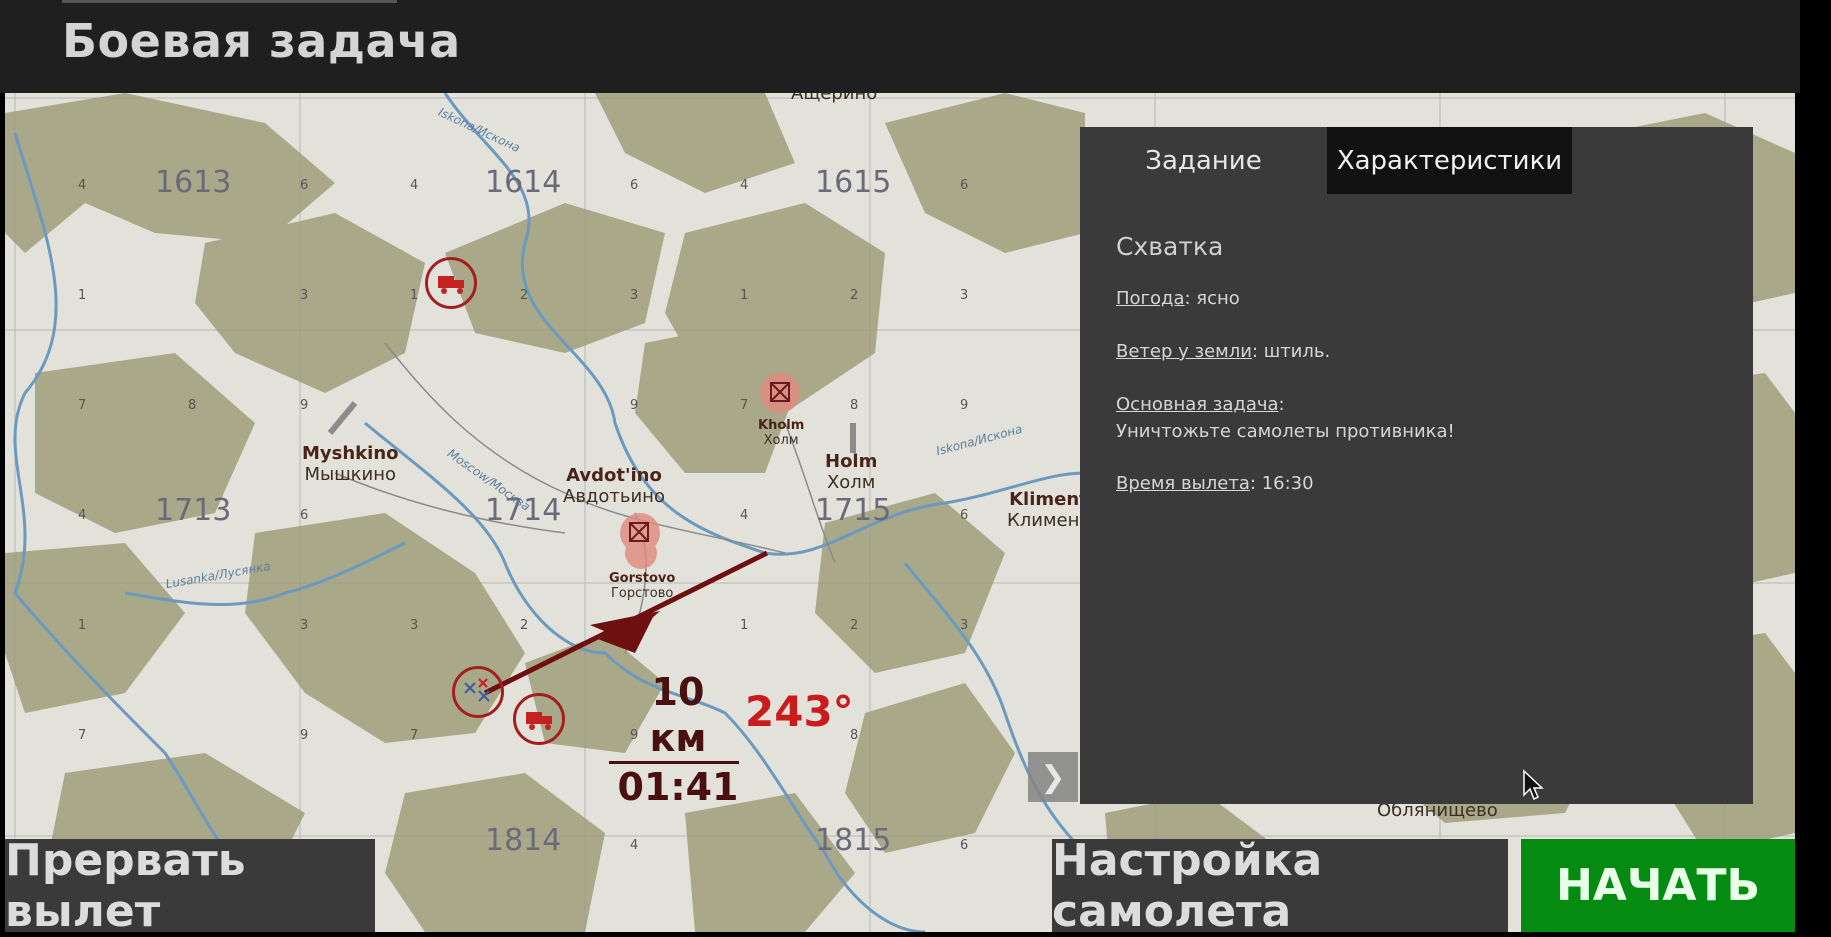 The width and height of the screenshot is (1831, 937). What do you see at coordinates (1449, 160) in the screenshot?
I see `tab-characteristics: Характеристики` at bounding box center [1449, 160].